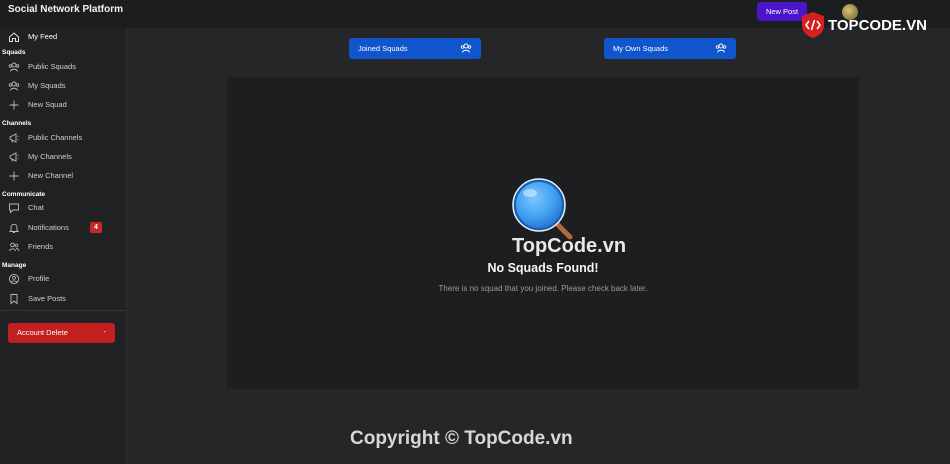 The image size is (950, 464). I want to click on tab-my-own-squads: My Own Squads, so click(670, 48).